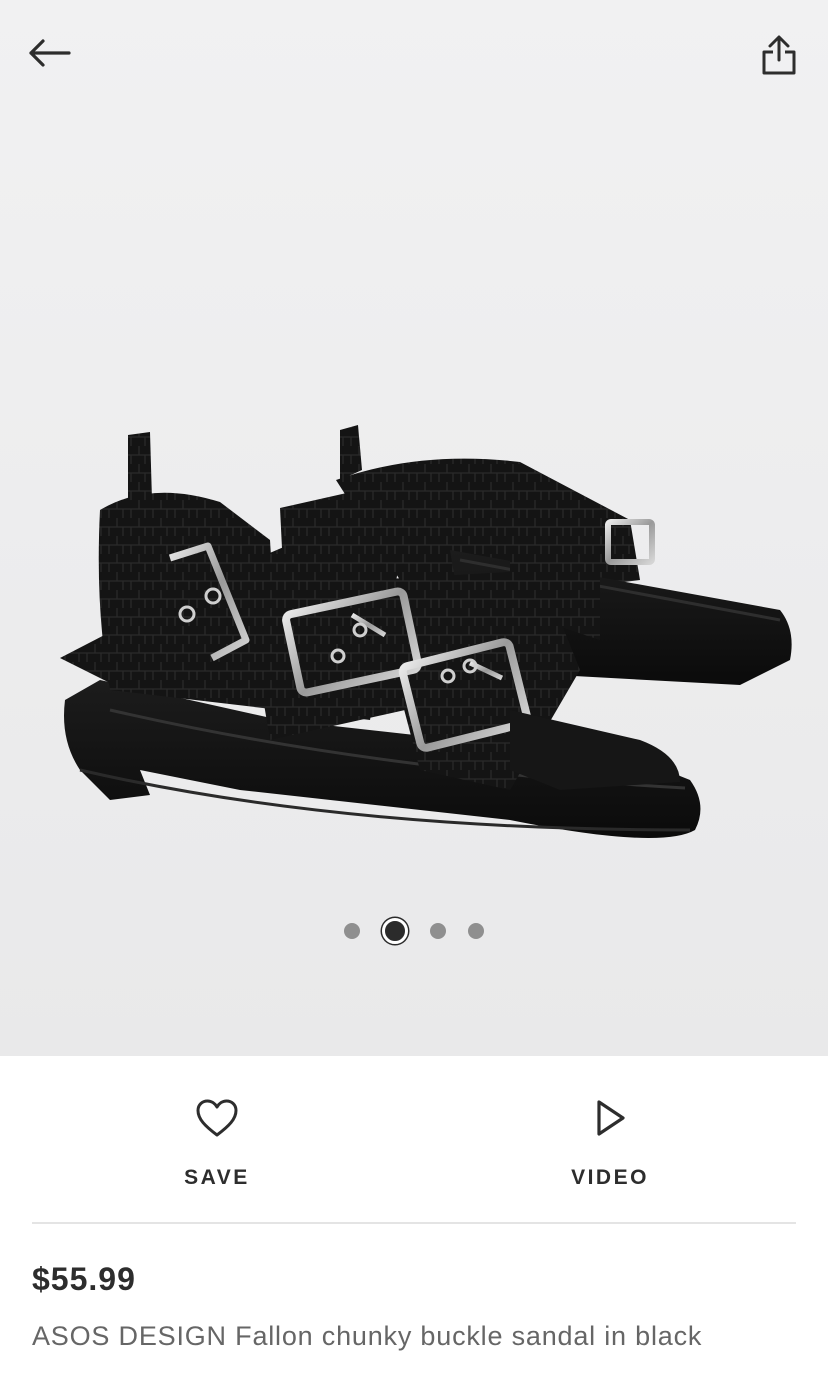  I want to click on video-button: VIDEO, so click(610, 1140).